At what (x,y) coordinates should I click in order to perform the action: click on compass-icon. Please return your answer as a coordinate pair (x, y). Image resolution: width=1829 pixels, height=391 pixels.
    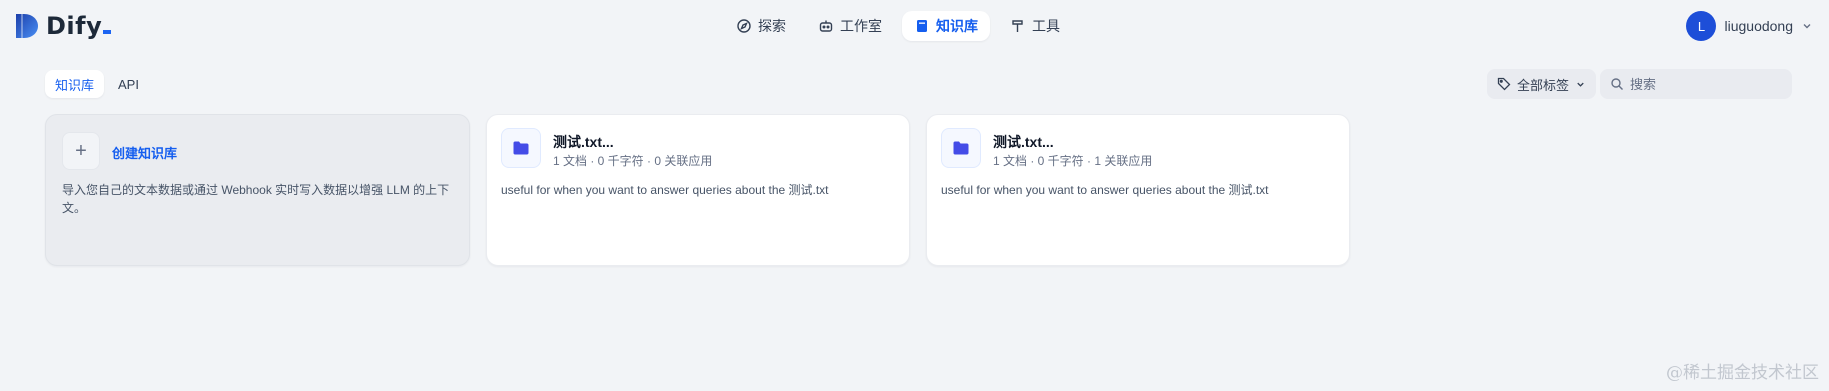
    Looking at the image, I should click on (744, 26).